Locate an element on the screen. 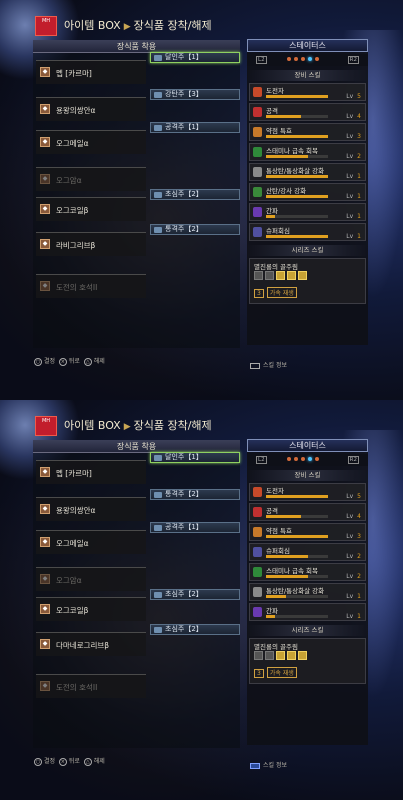 The image size is (403, 800). armor-slot: ◆ 라비그리브β is located at coordinates (91, 244).